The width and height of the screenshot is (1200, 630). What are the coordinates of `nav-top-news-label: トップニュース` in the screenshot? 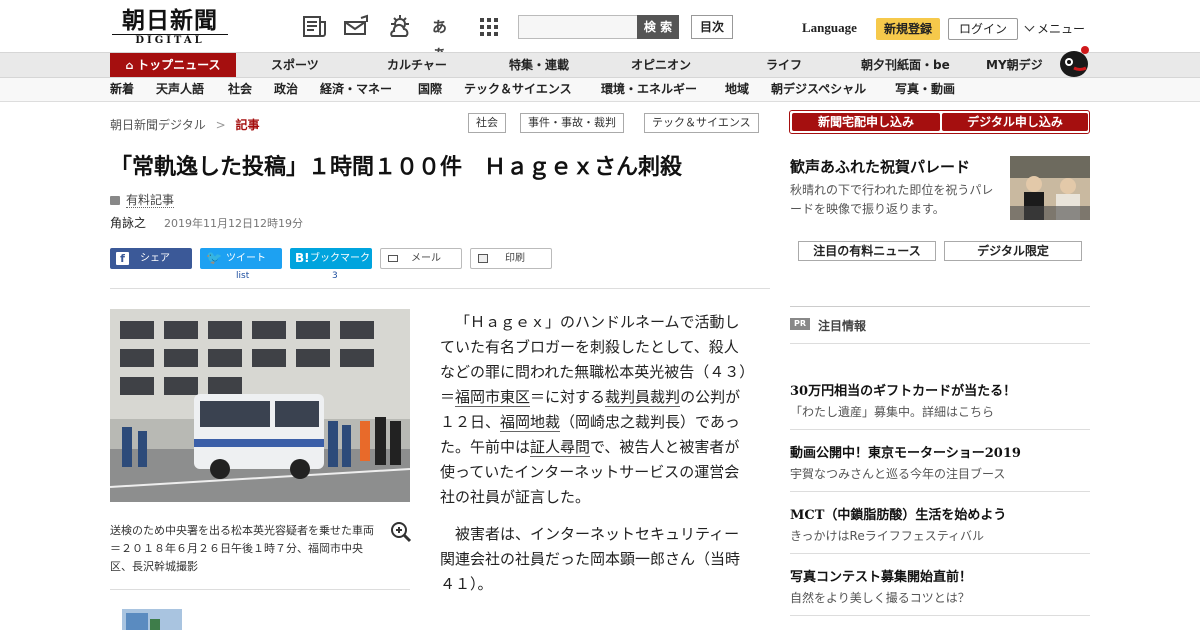 It's located at (179, 65).